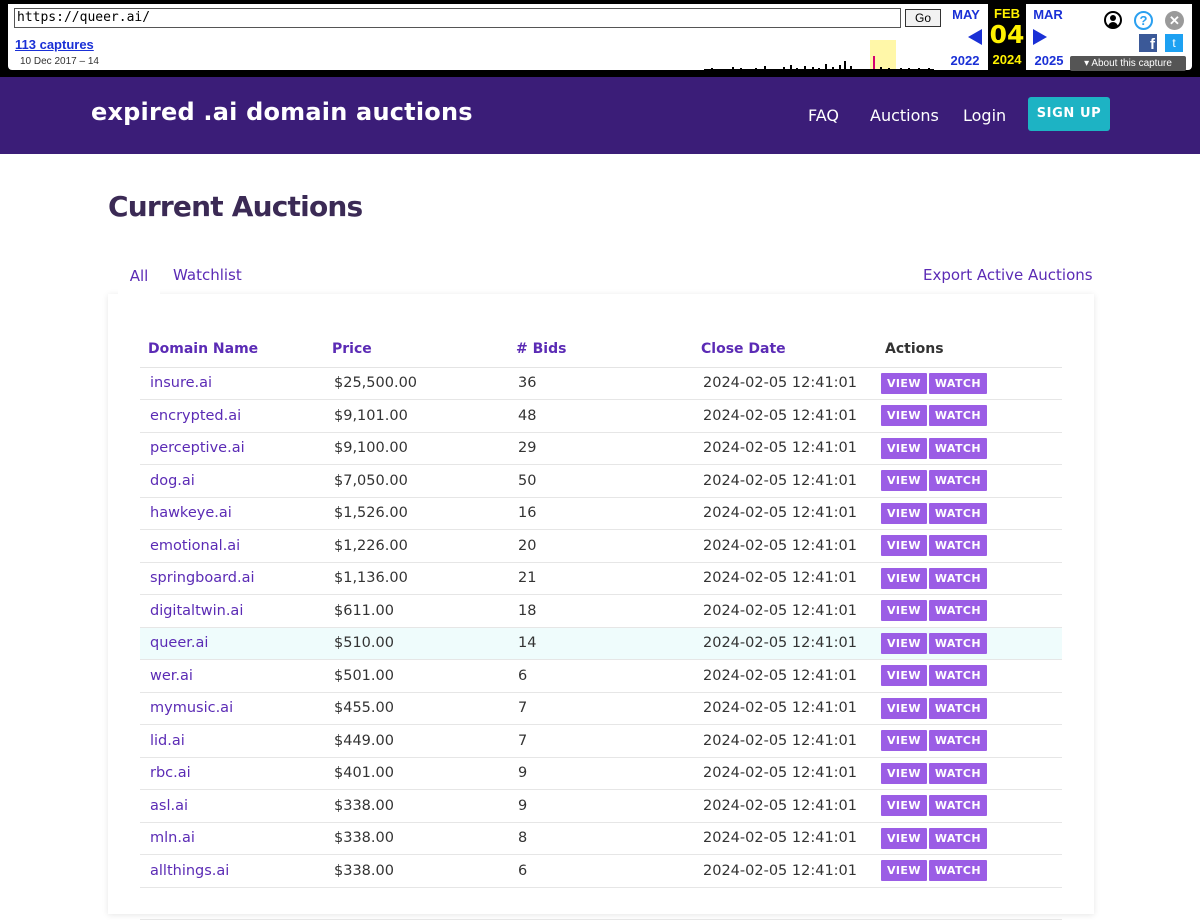 The width and height of the screenshot is (1200, 920). Describe the element at coordinates (984, 115) in the screenshot. I see `nav-login: Login` at that location.